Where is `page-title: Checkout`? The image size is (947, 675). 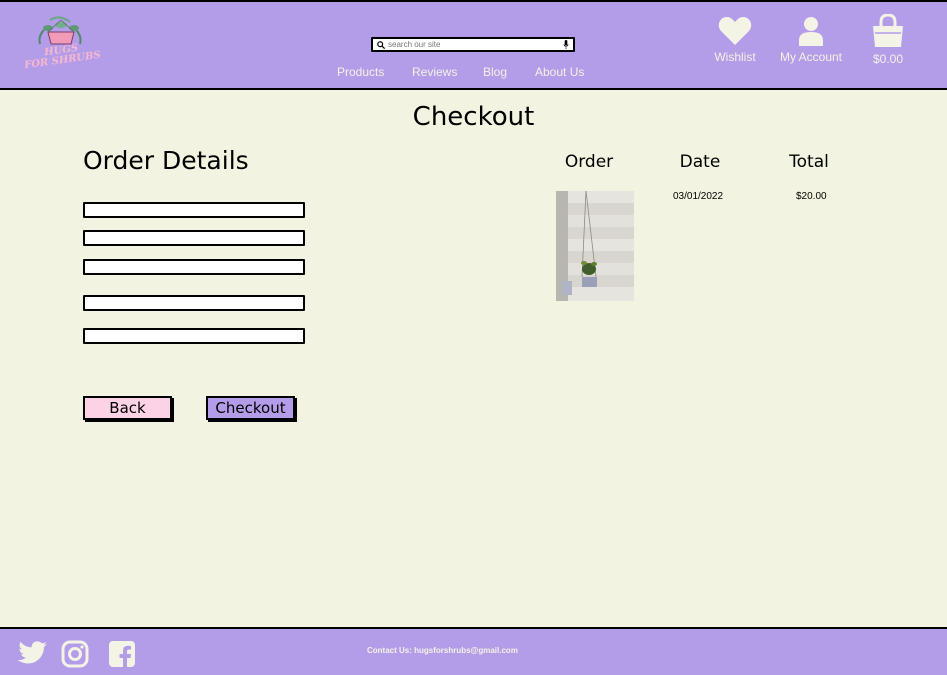 page-title: Checkout is located at coordinates (473, 117).